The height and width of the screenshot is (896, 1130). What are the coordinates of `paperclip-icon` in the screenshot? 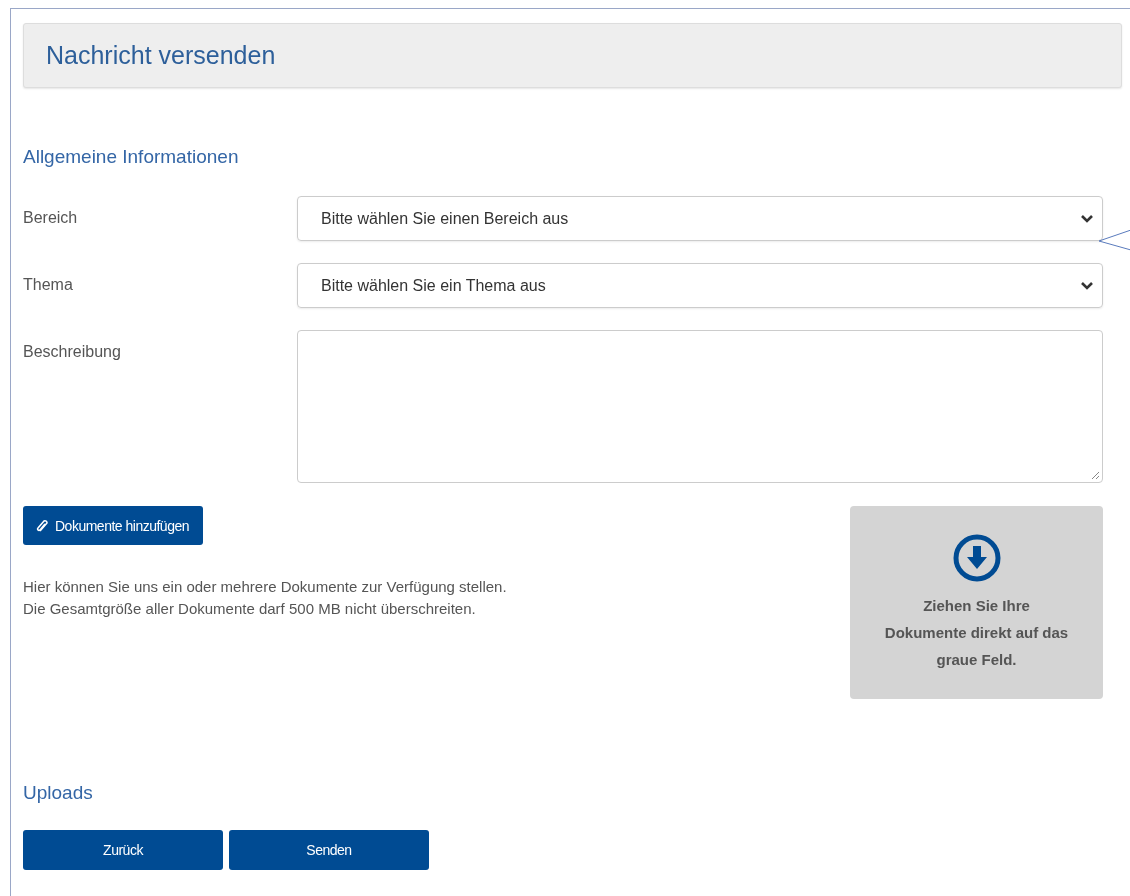 It's located at (43, 525).